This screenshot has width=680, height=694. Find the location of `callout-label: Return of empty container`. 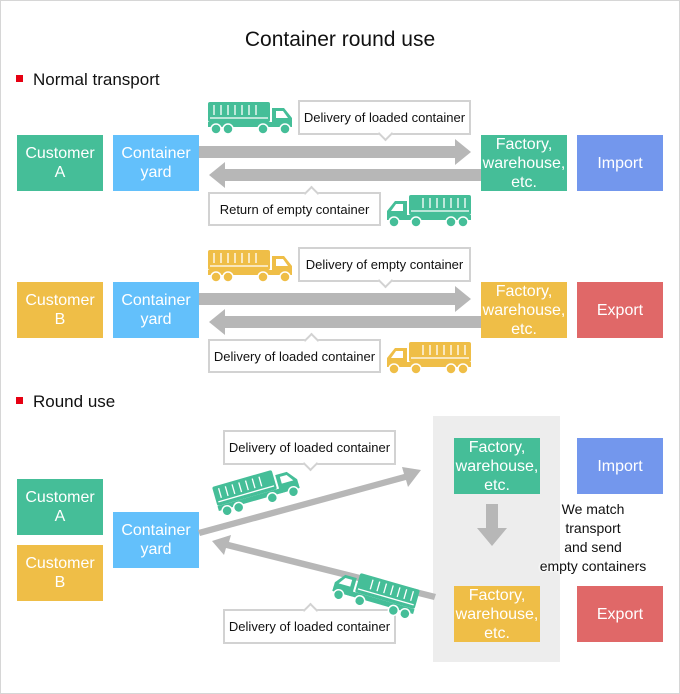

callout-label: Return of empty container is located at coordinates (294, 209).